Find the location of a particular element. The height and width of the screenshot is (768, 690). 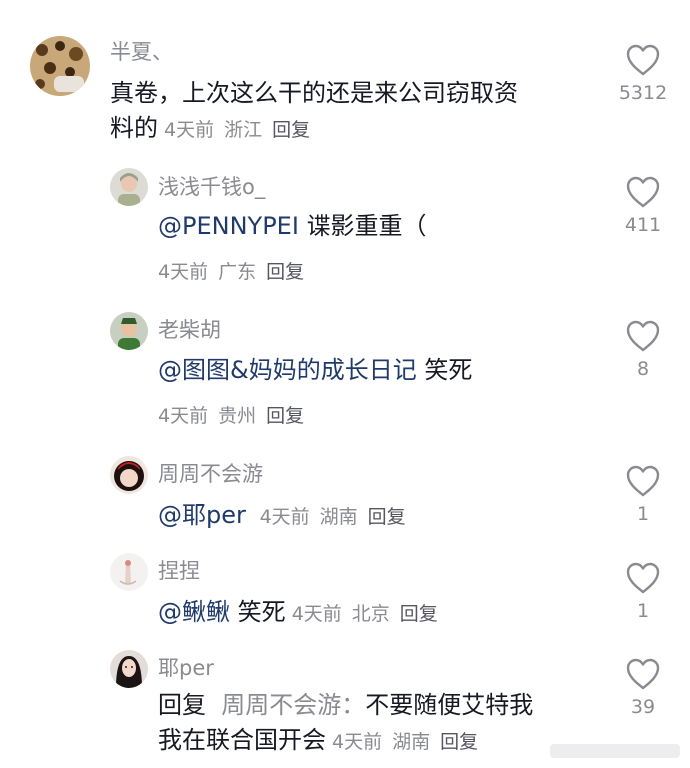

like-count: 8 is located at coordinates (643, 369).